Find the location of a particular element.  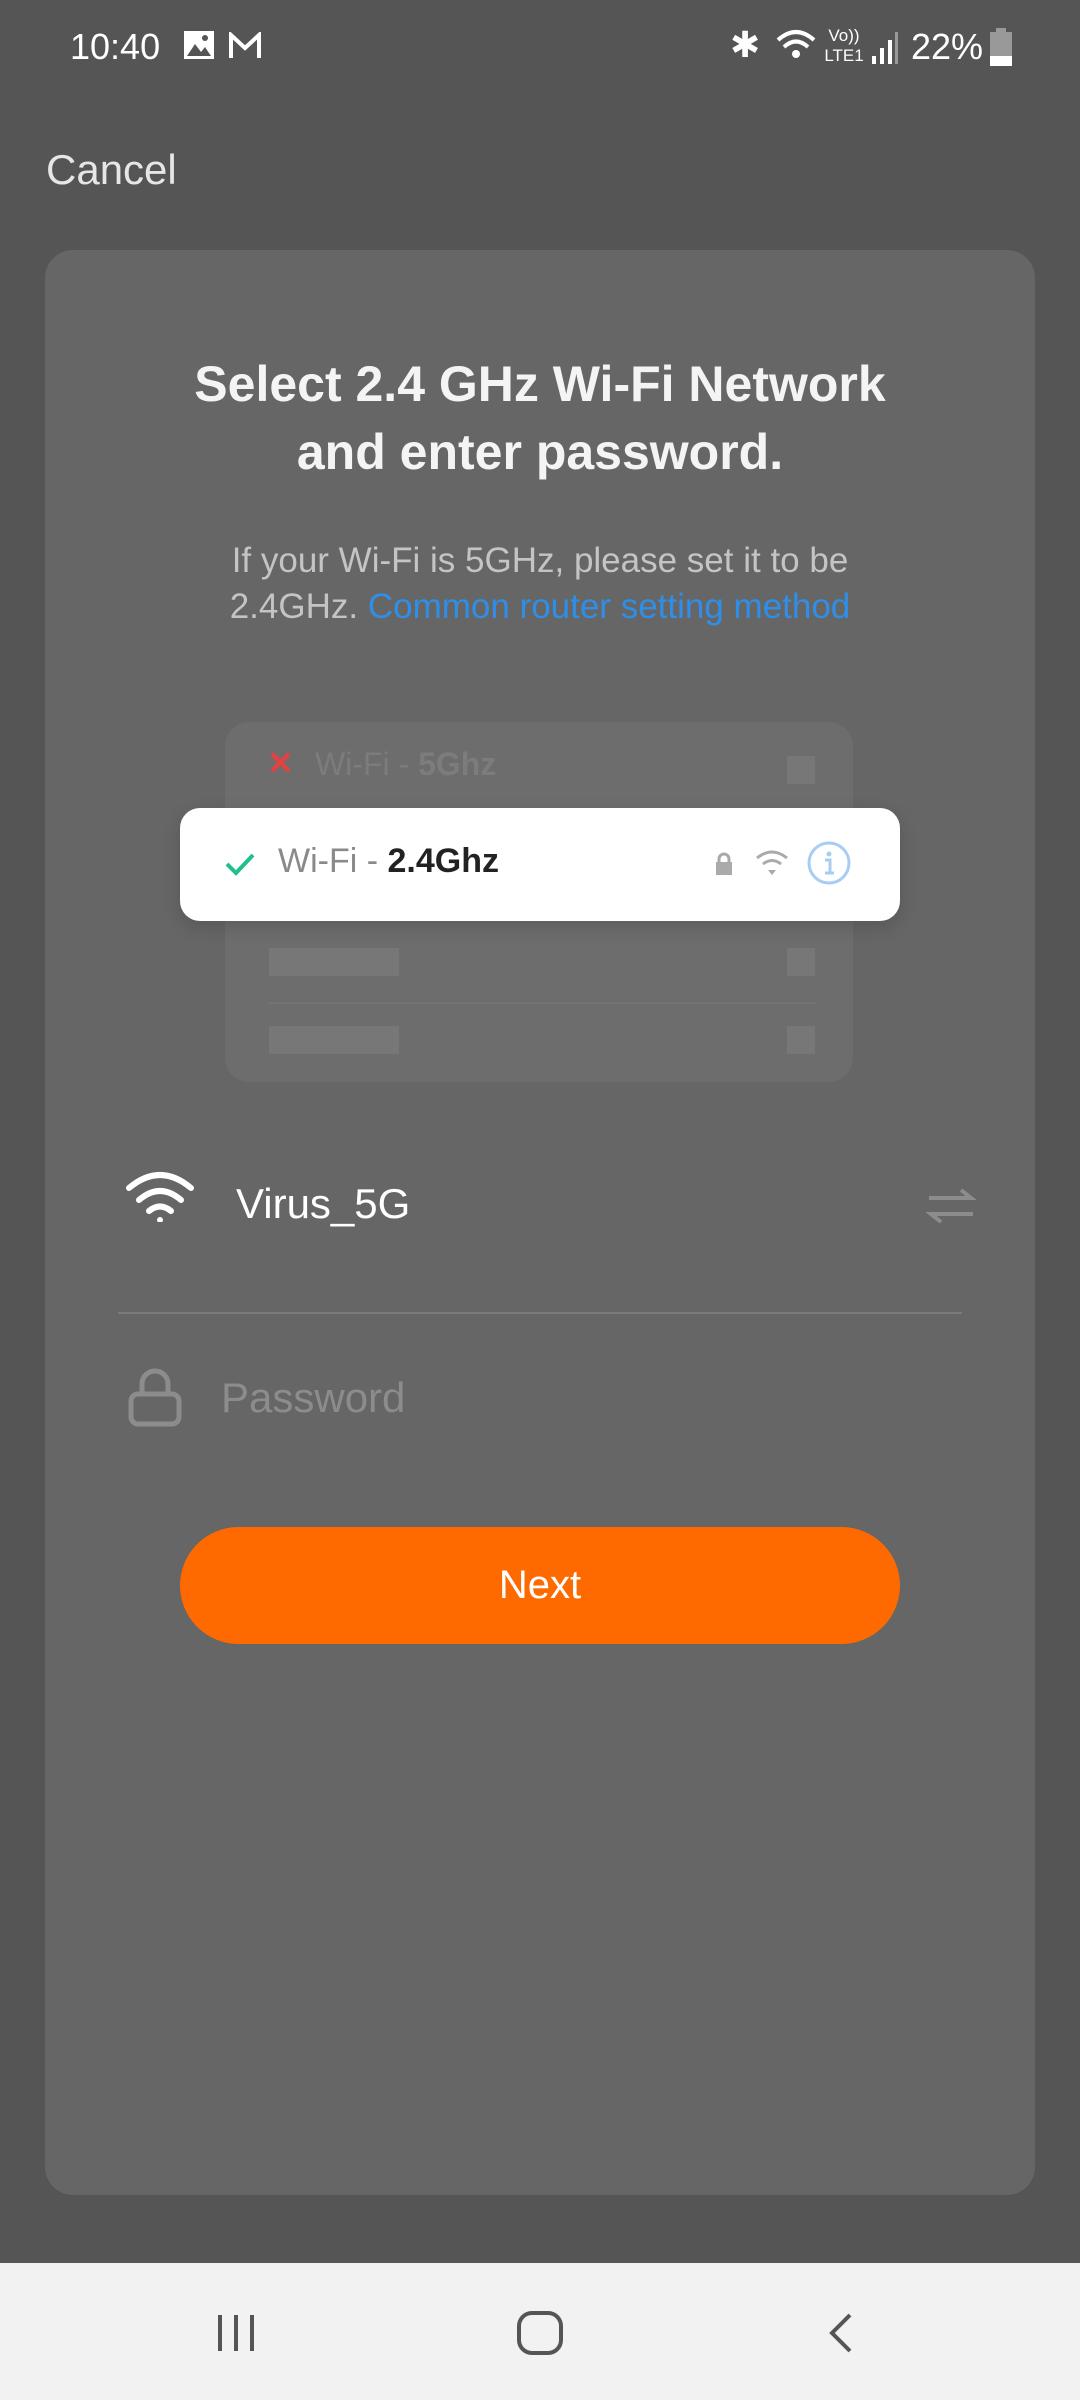

bluetooth-icon: ✱ is located at coordinates (745, 44).